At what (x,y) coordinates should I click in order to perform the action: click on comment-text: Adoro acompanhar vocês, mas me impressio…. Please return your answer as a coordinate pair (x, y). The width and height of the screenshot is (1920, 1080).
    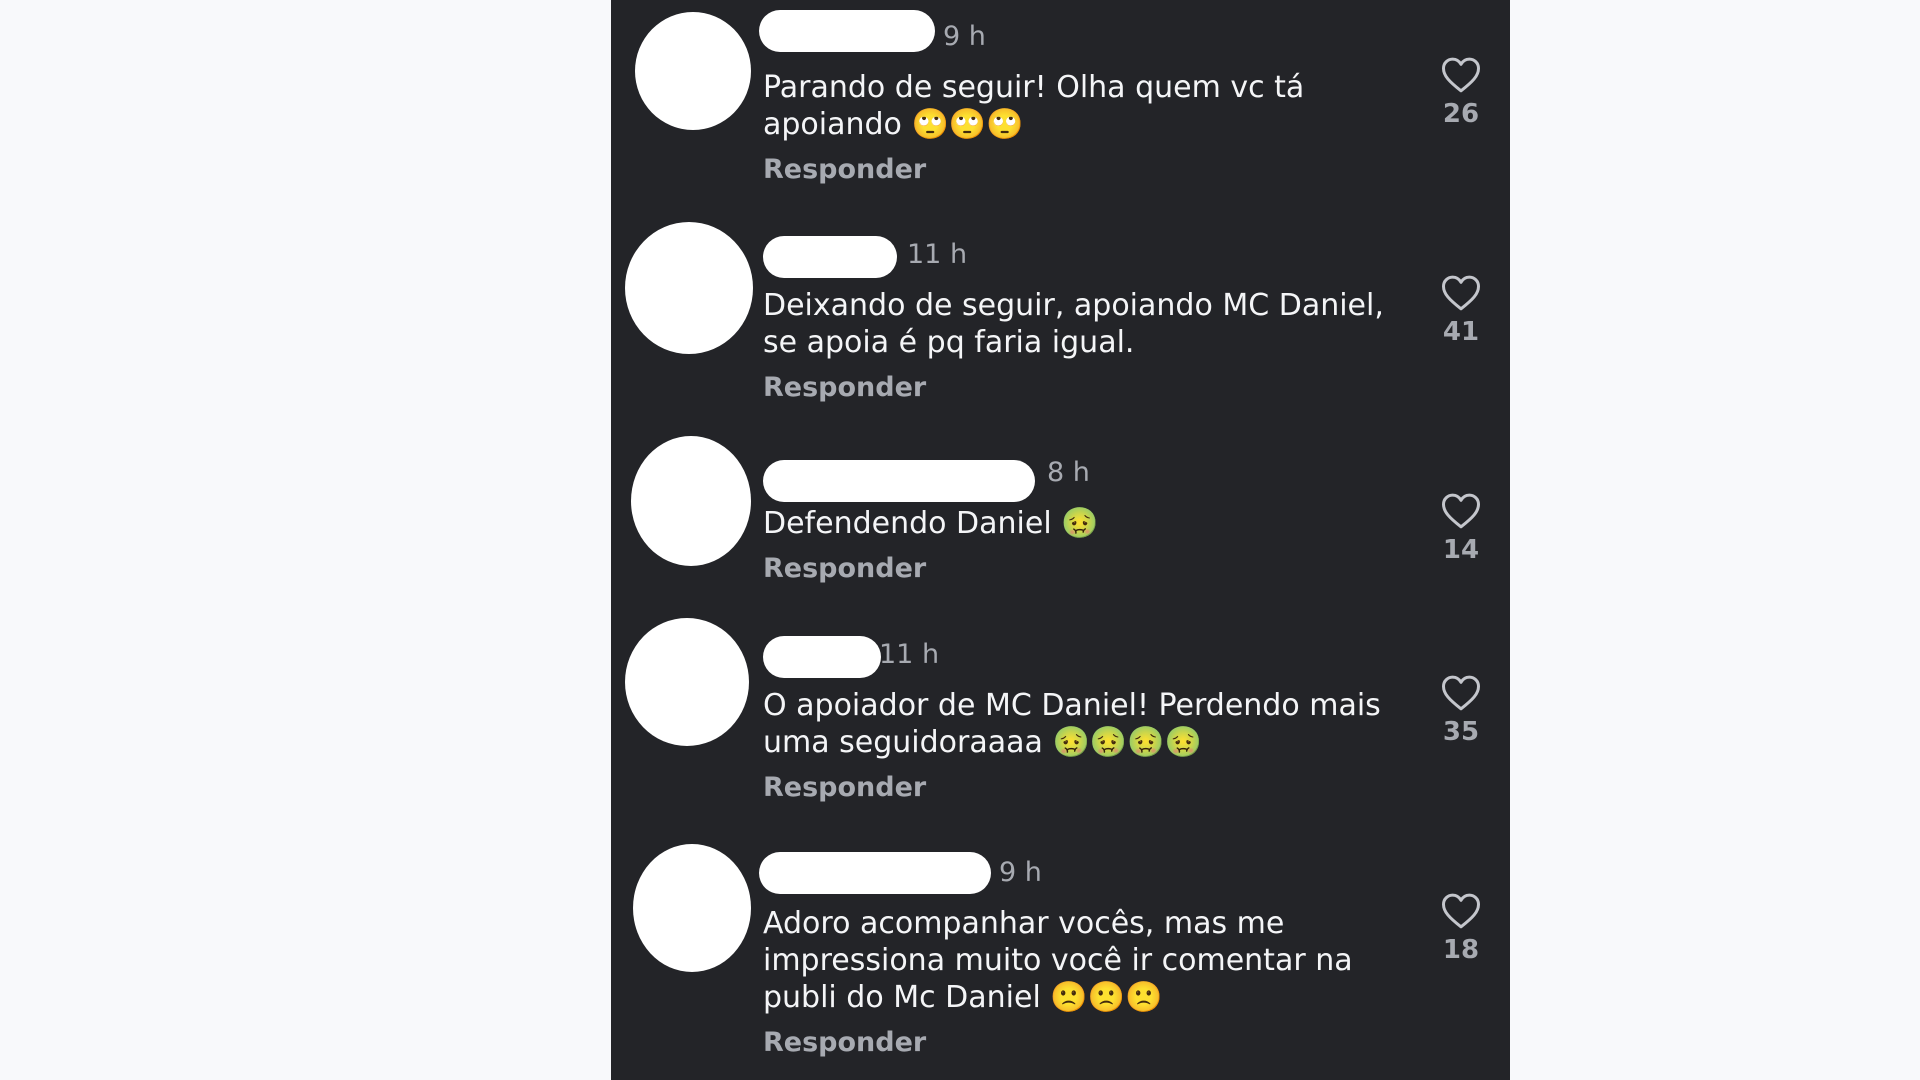
    Looking at the image, I should click on (1058, 960).